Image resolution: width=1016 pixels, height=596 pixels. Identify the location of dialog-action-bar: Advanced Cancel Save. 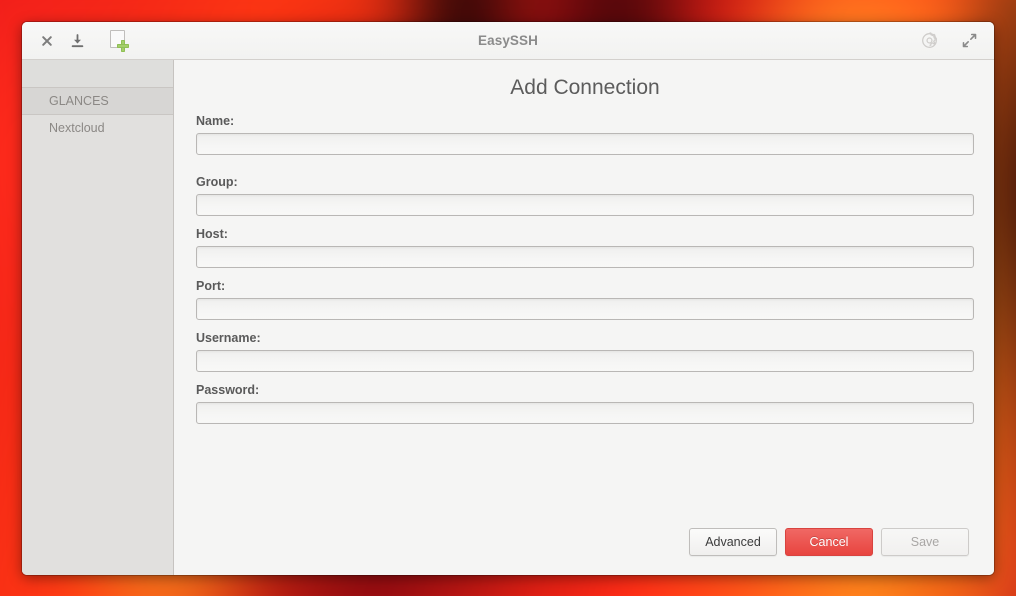
(585, 543).